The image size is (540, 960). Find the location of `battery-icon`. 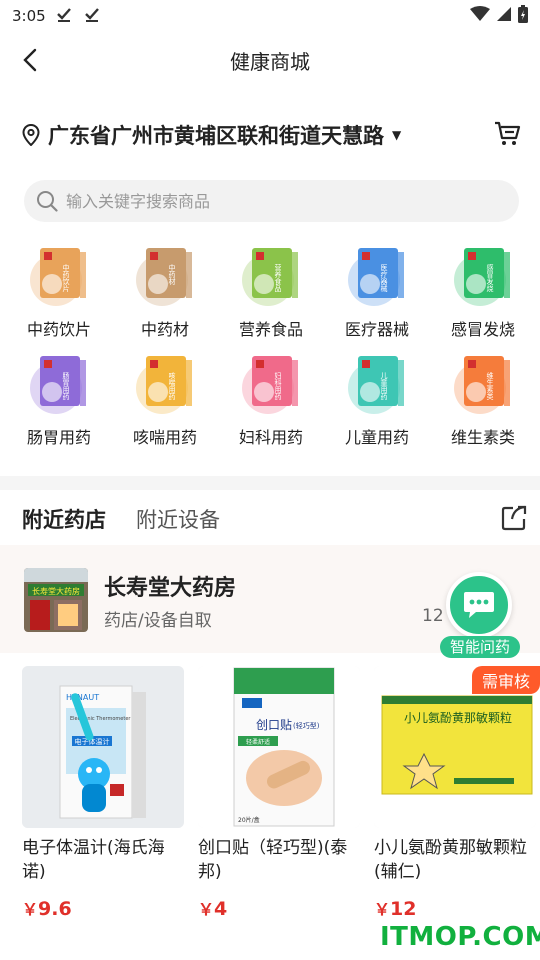

battery-icon is located at coordinates (523, 16).